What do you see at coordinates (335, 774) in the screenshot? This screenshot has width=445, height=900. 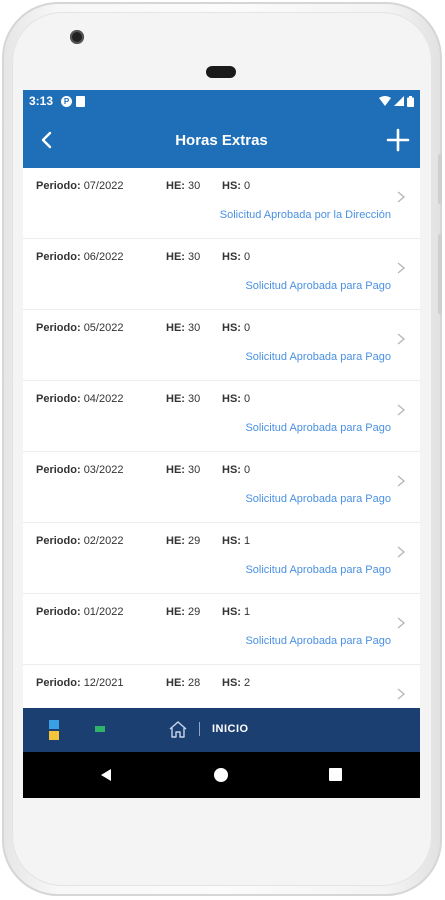 I see `system-recents-icon` at bounding box center [335, 774].